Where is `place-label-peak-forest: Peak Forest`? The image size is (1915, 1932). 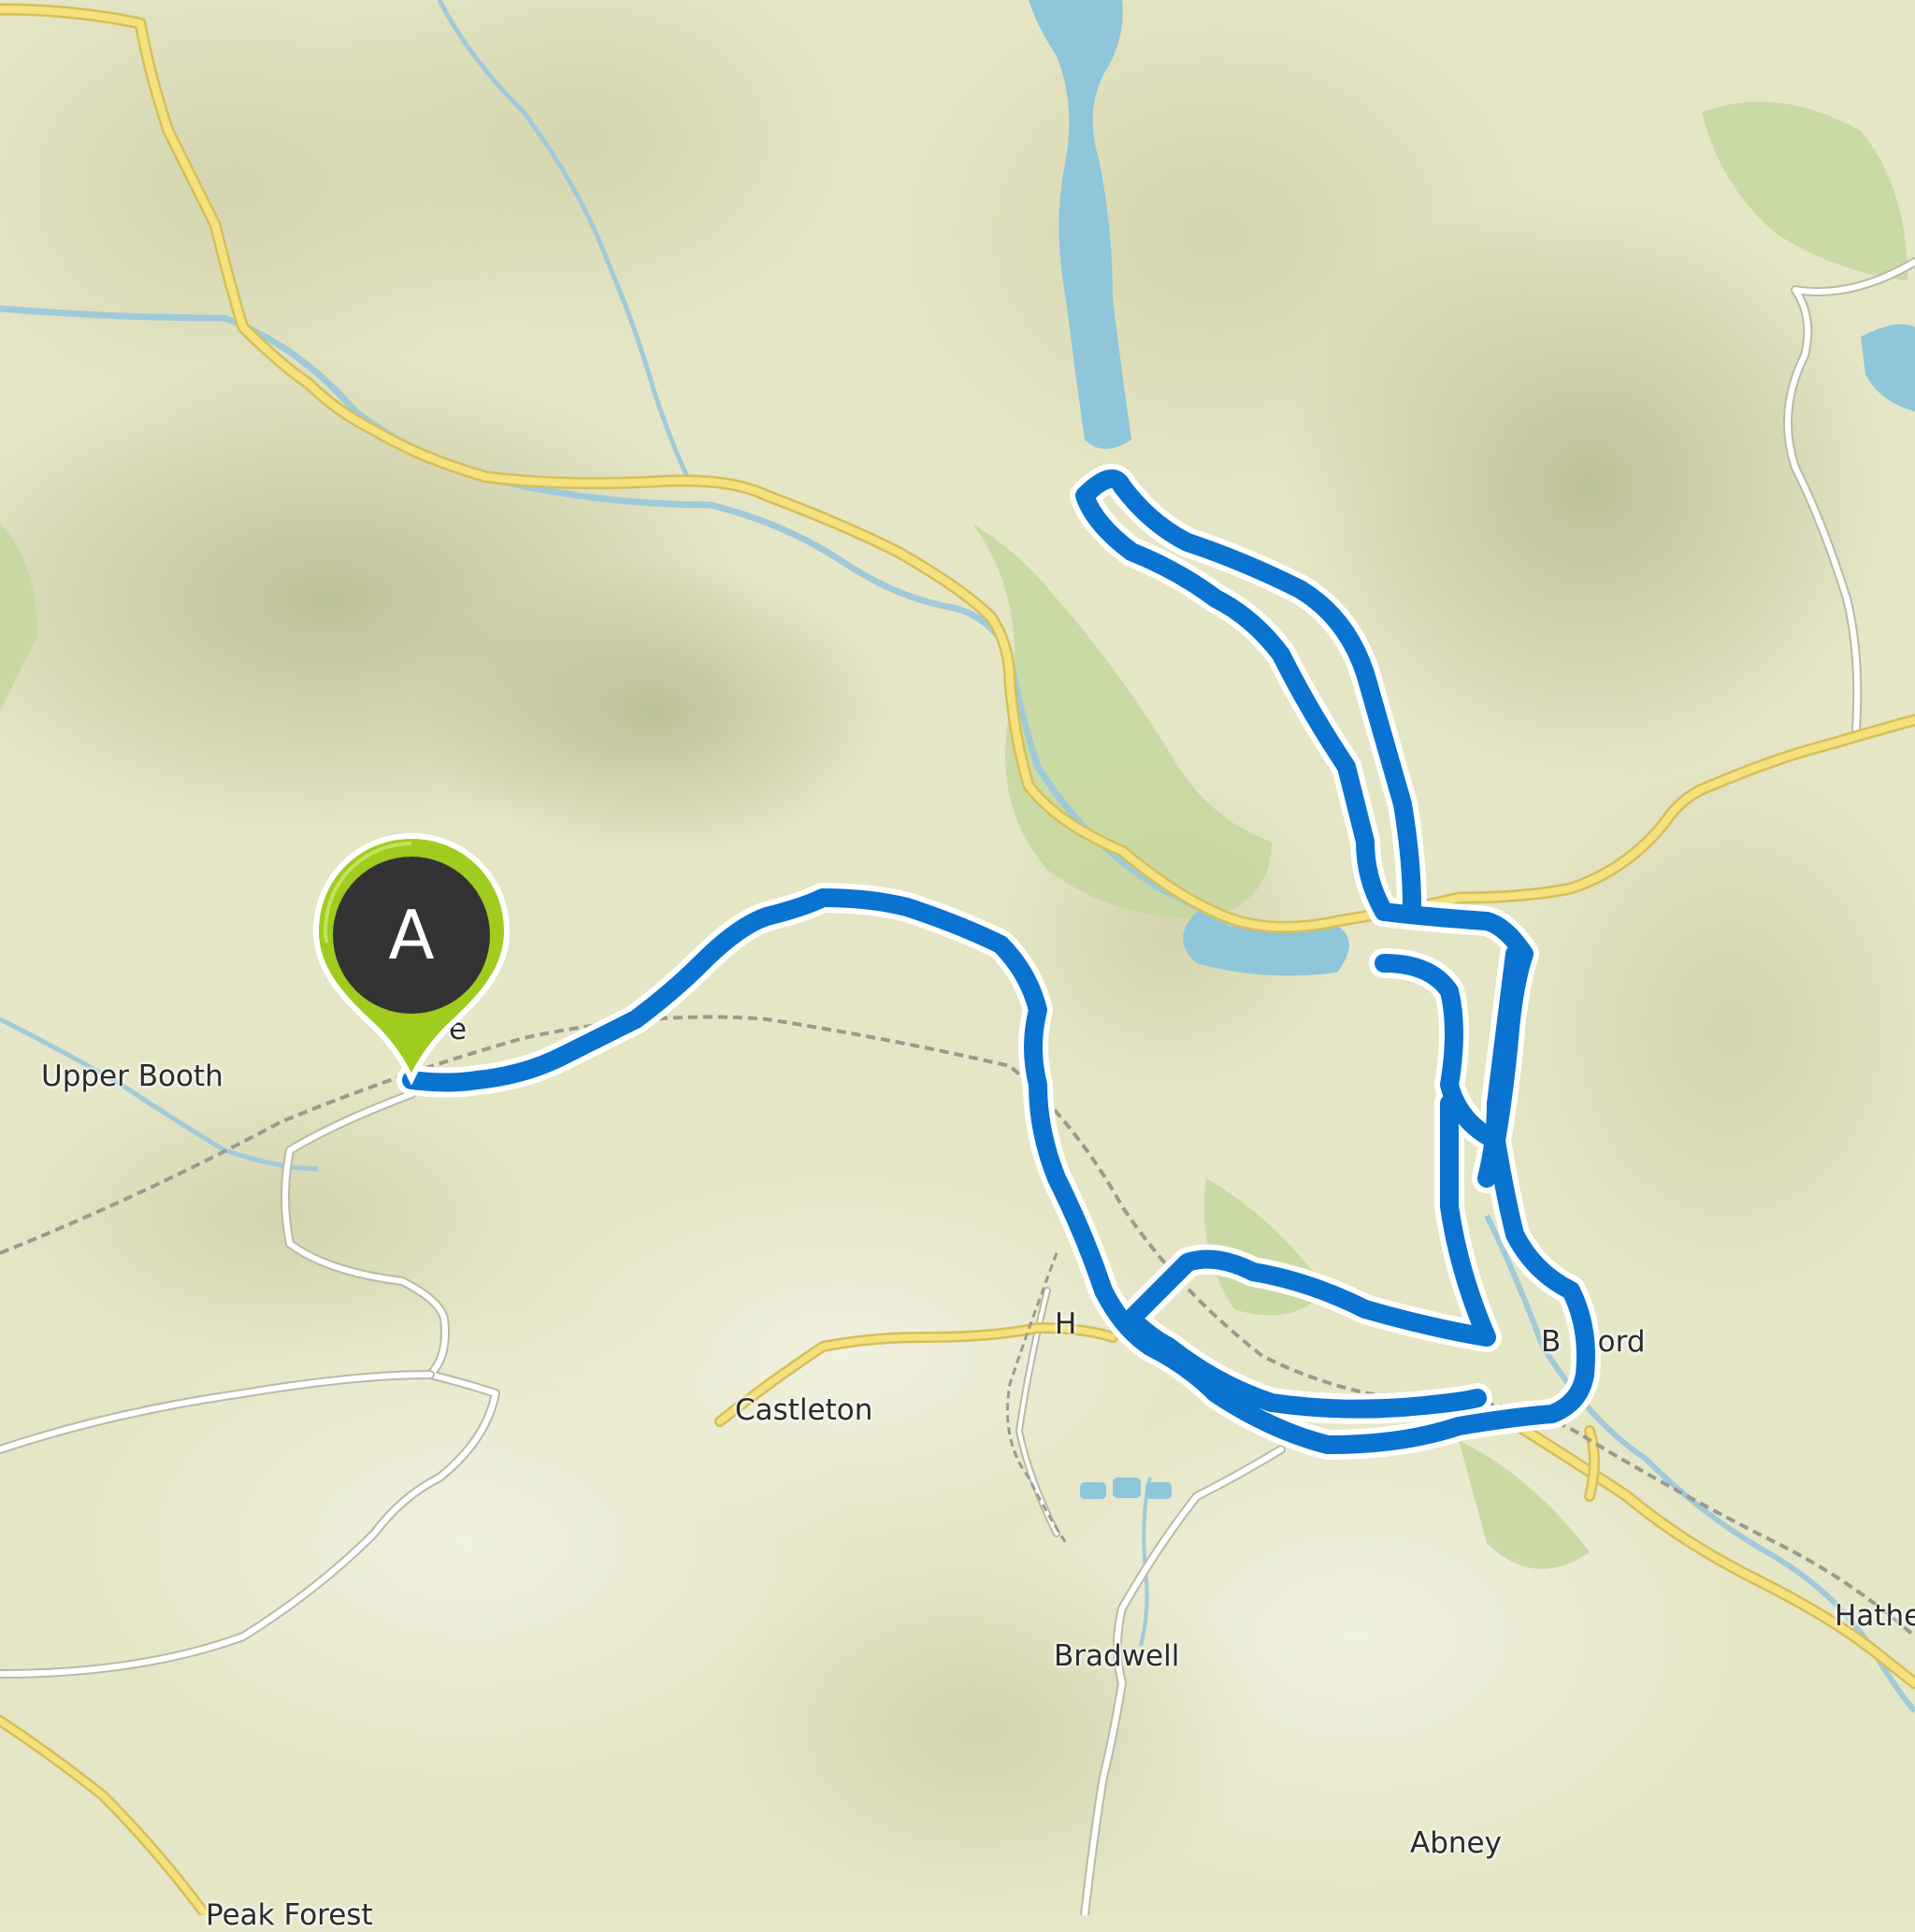 place-label-peak-forest: Peak Forest is located at coordinates (289, 1915).